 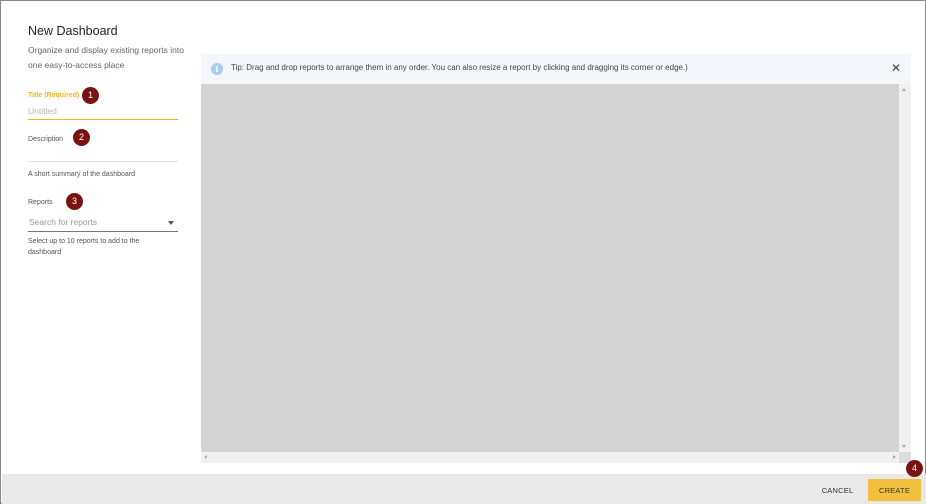 I want to click on step-marker-4: 4, so click(x=914, y=468).